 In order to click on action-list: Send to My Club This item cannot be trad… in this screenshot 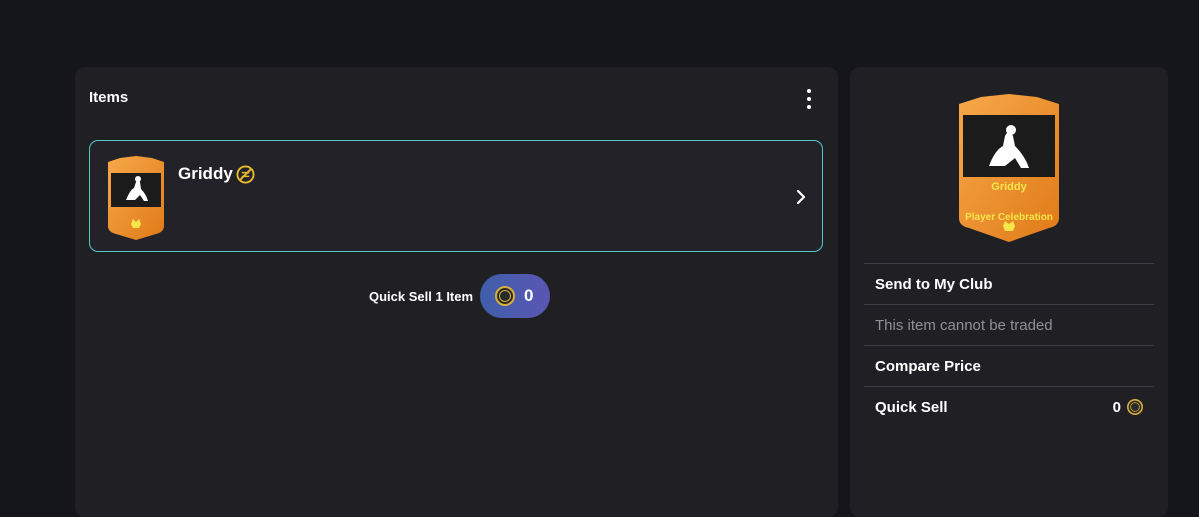, I will do `click(1009, 345)`.